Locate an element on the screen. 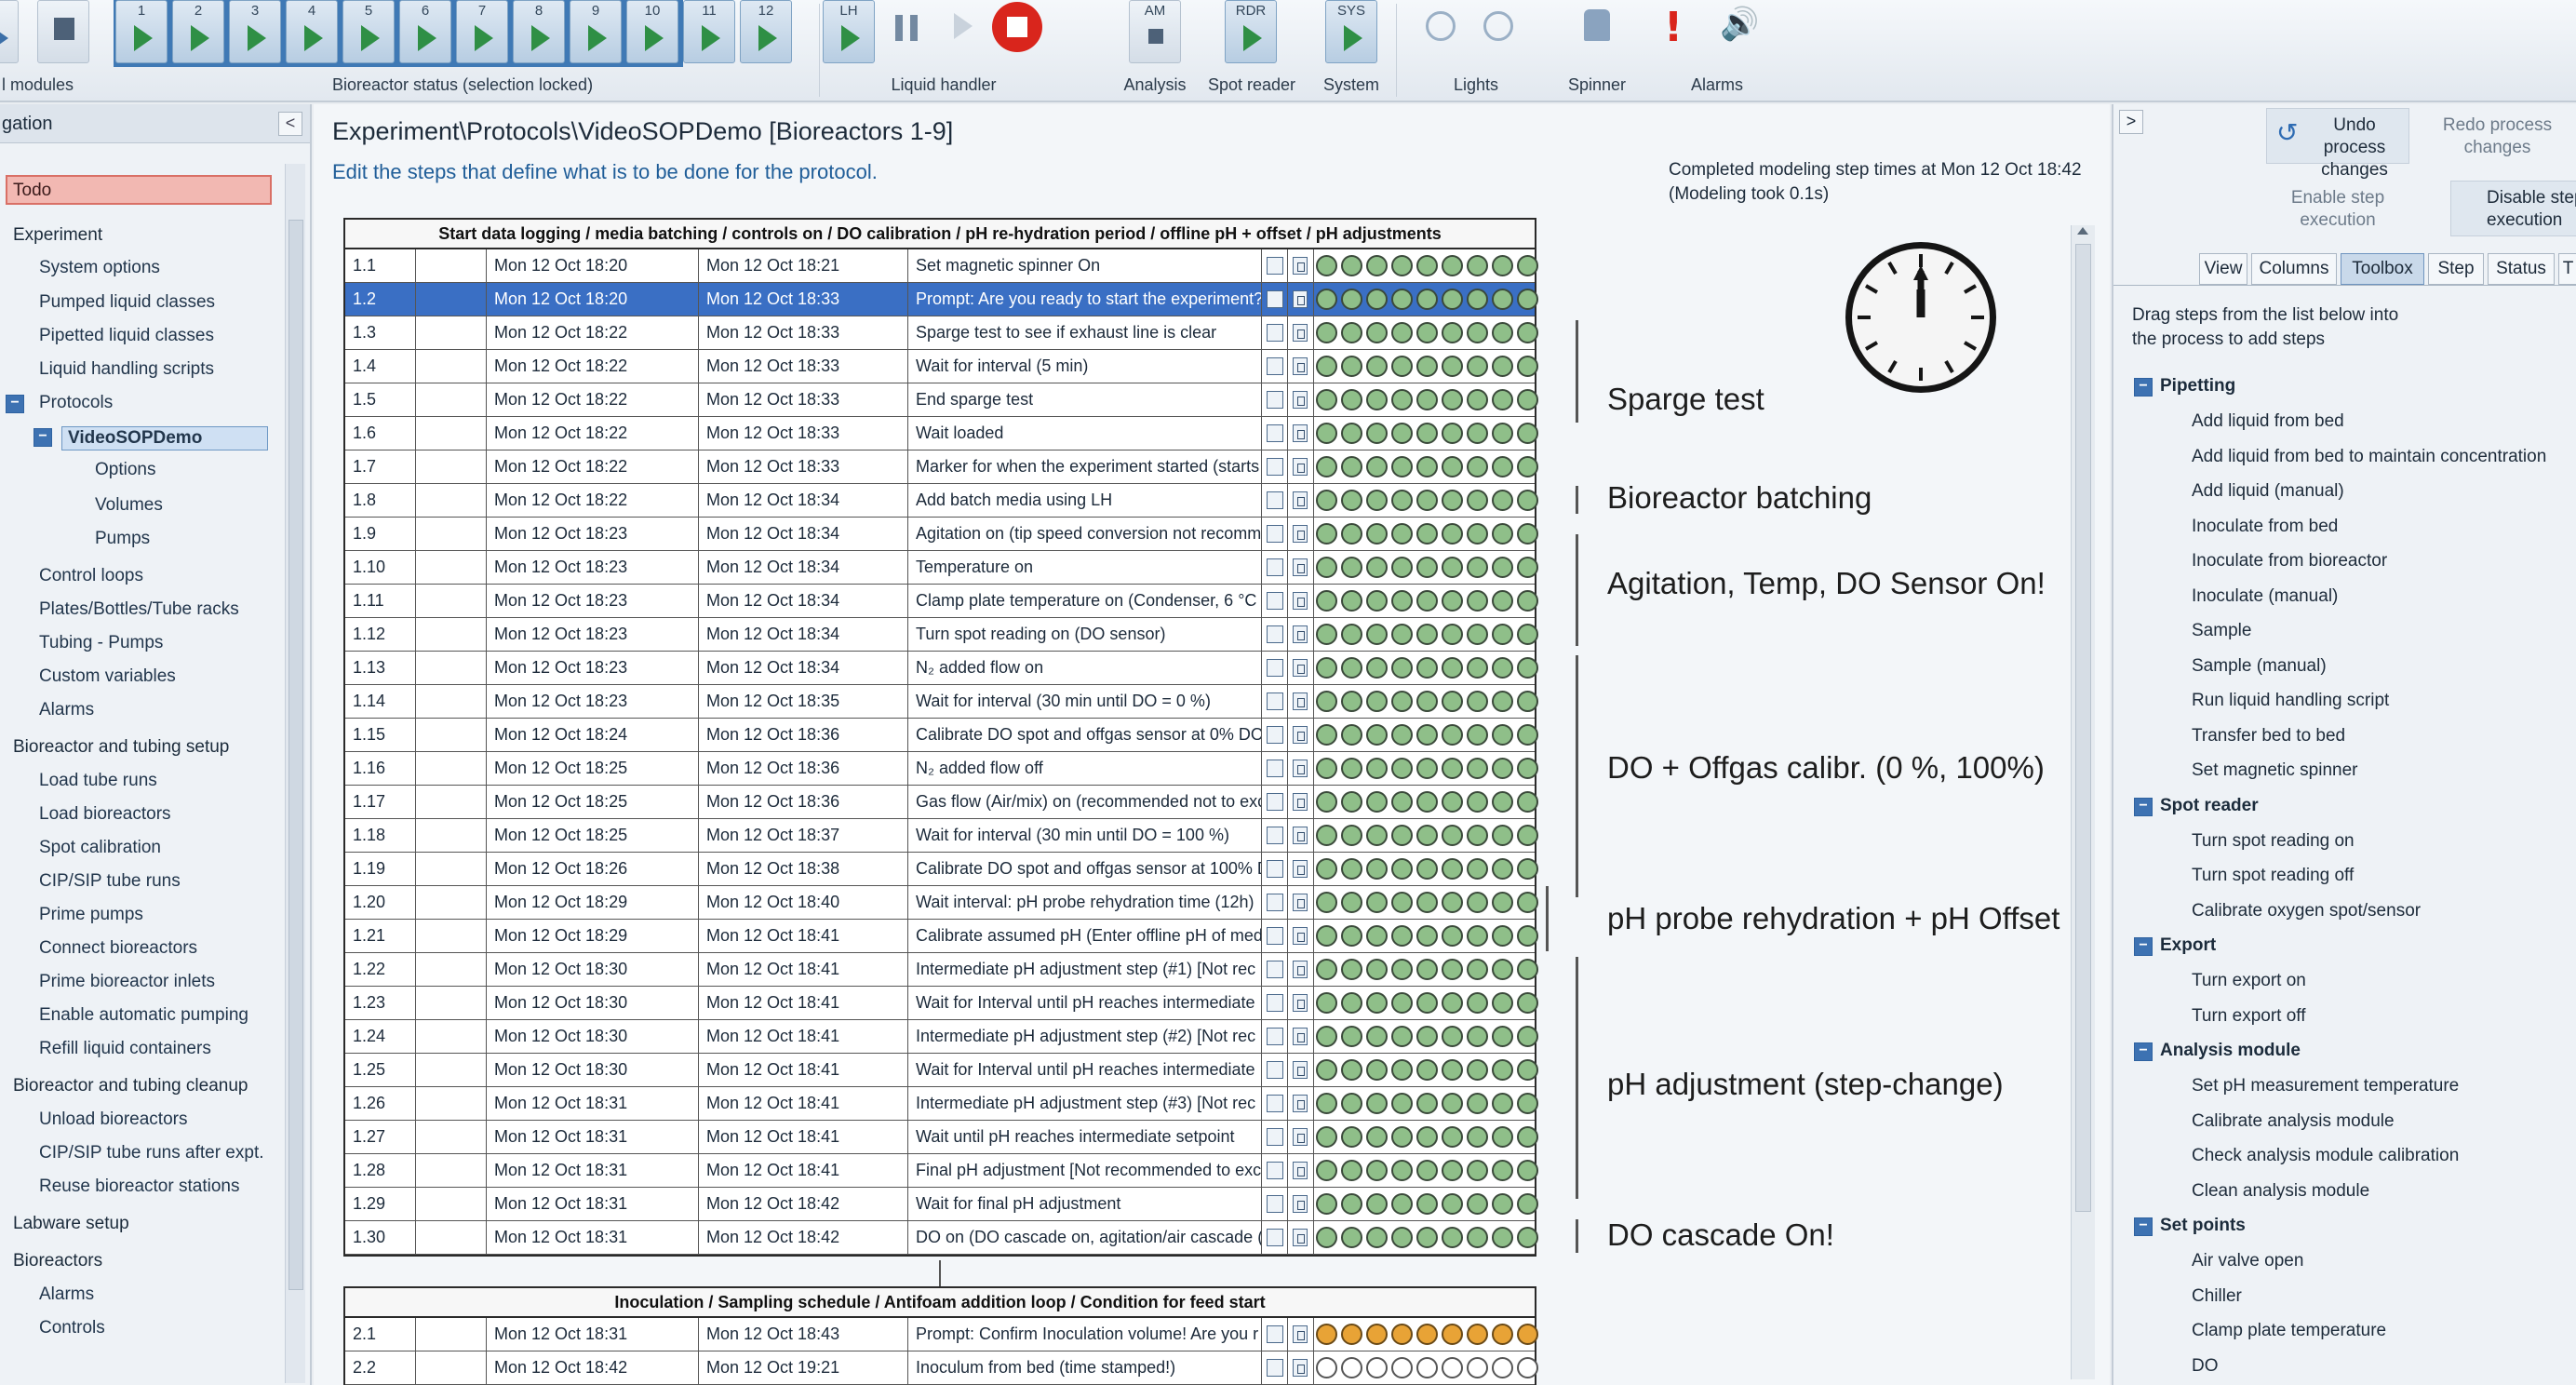  nav-item-bioreactor-and-tubing-setup: Bioreactor and tubing setup is located at coordinates (121, 747).